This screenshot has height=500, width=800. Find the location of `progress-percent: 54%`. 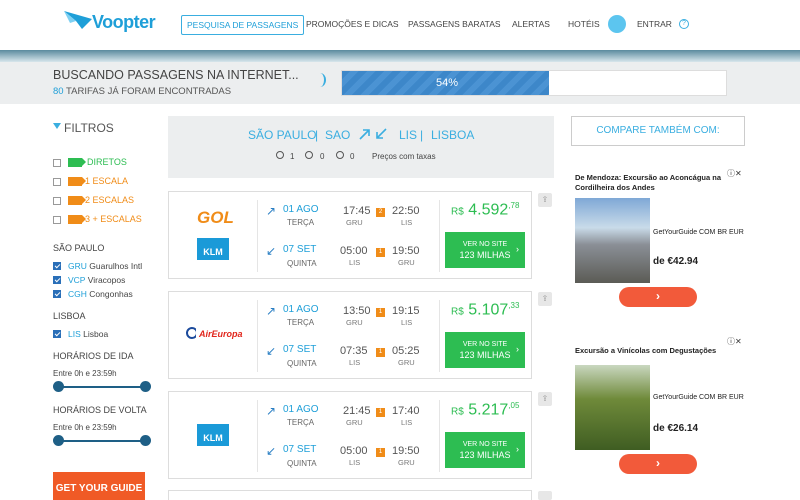

progress-percent: 54% is located at coordinates (447, 83).